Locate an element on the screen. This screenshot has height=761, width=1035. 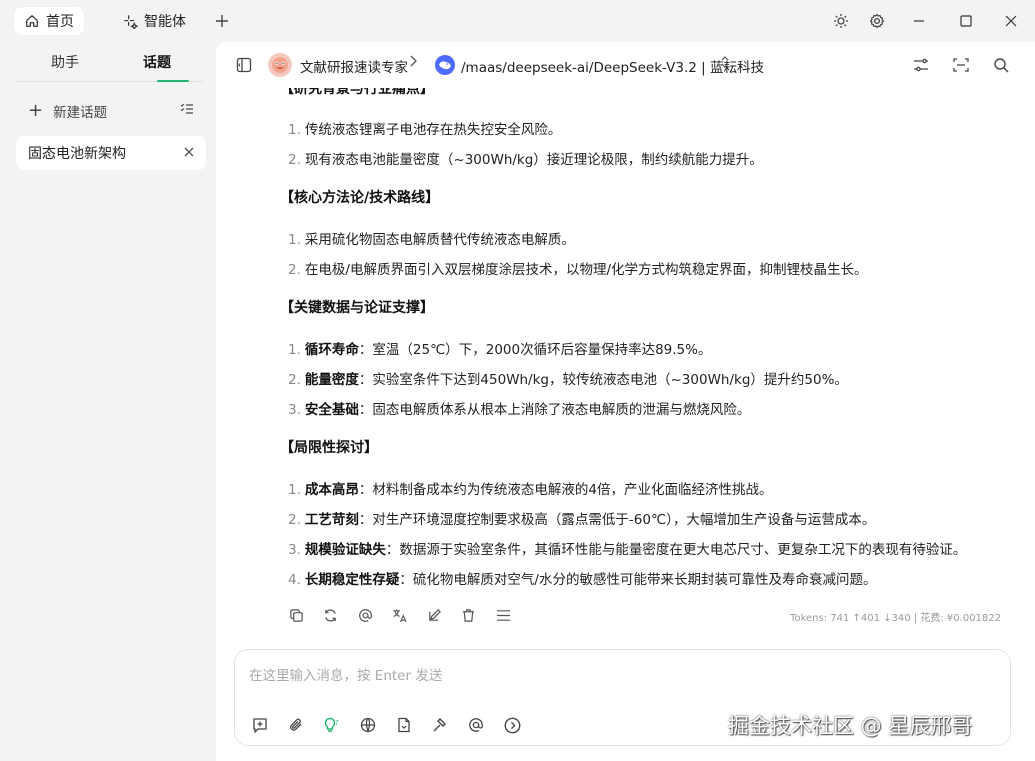
model-selector: /maas/deepseek-ai/DeepSeek-V3.2 | 蓝耘科技 is located at coordinates (612, 66).